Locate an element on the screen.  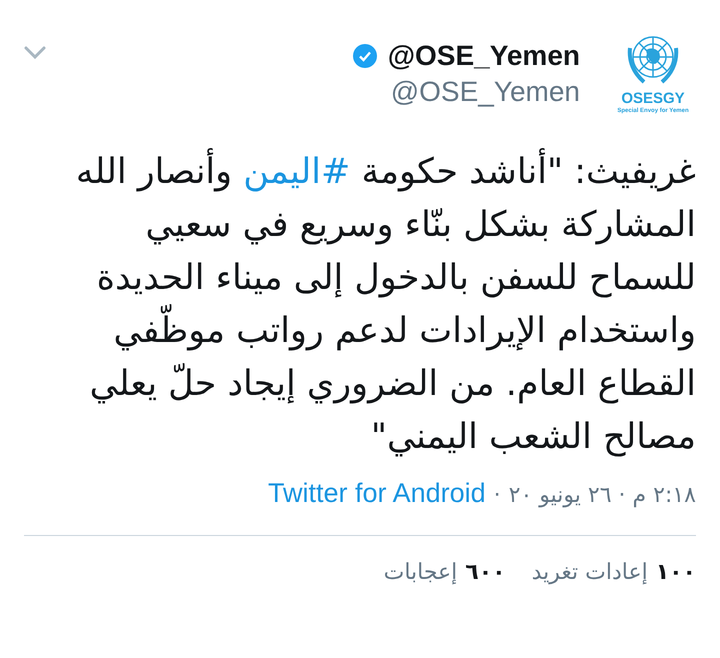
stat-count: ٦٠٠ is located at coordinates (485, 572).